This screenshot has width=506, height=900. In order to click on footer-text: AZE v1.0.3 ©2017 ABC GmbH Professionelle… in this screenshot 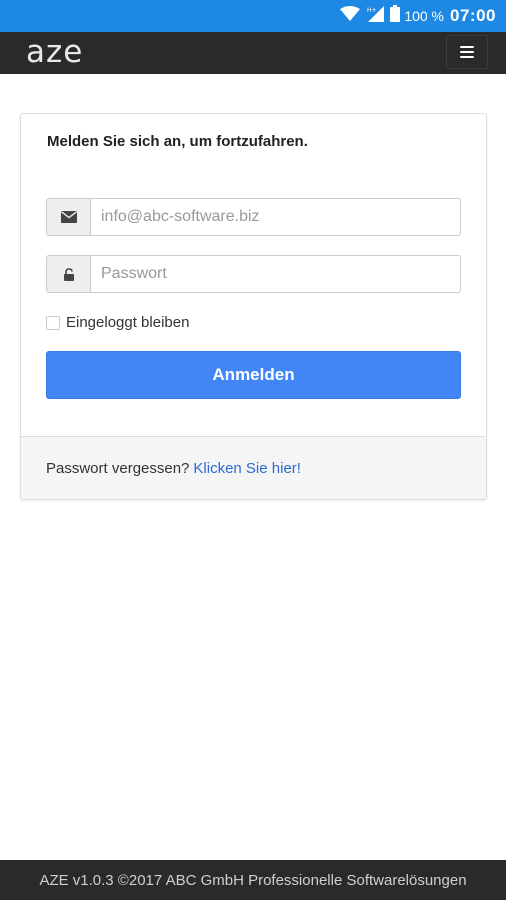, I will do `click(253, 880)`.